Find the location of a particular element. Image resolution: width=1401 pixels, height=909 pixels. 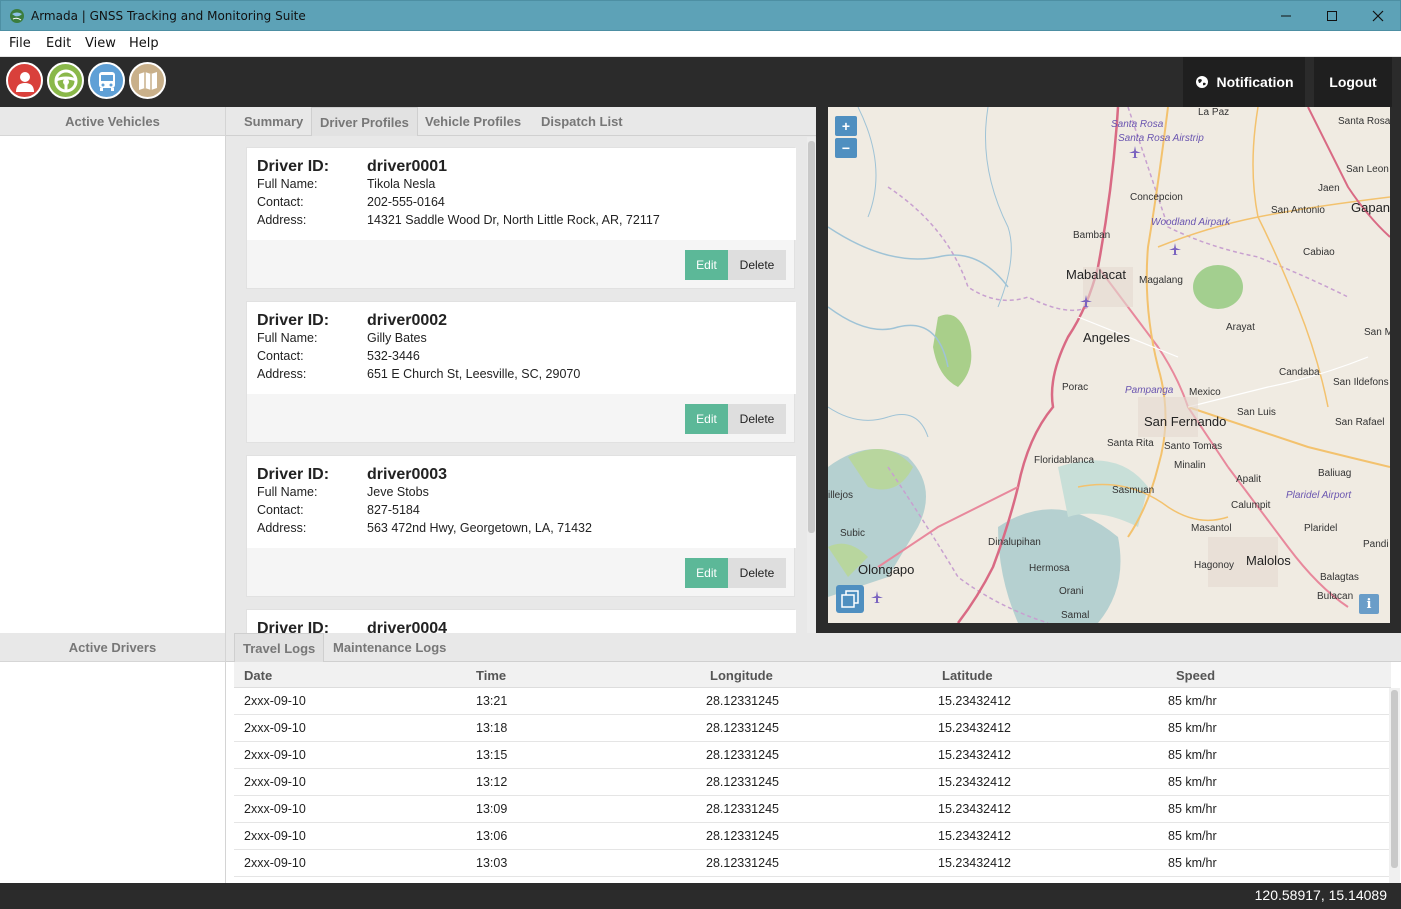

driver-card-info: Driver ID: driver0004 is located at coordinates (521, 621).